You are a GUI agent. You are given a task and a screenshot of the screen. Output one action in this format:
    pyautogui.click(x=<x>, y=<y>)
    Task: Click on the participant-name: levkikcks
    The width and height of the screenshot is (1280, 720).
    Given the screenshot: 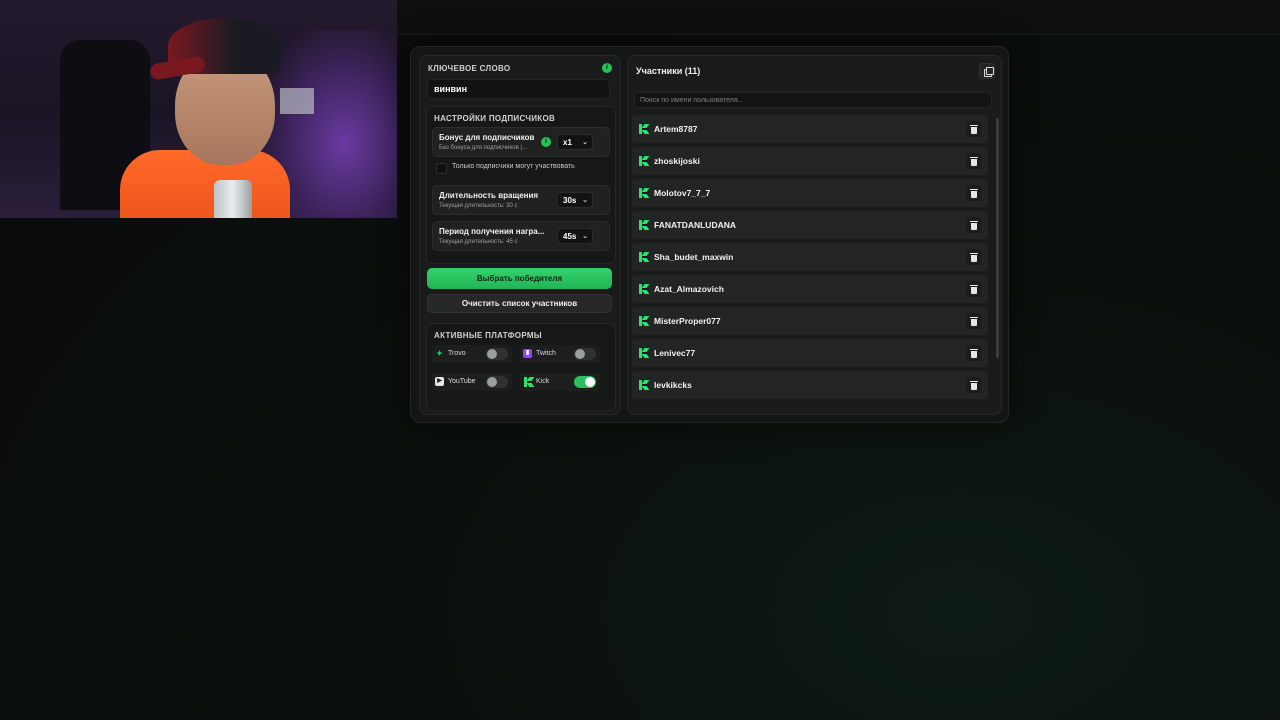 What is the action you would take?
    pyautogui.click(x=673, y=385)
    